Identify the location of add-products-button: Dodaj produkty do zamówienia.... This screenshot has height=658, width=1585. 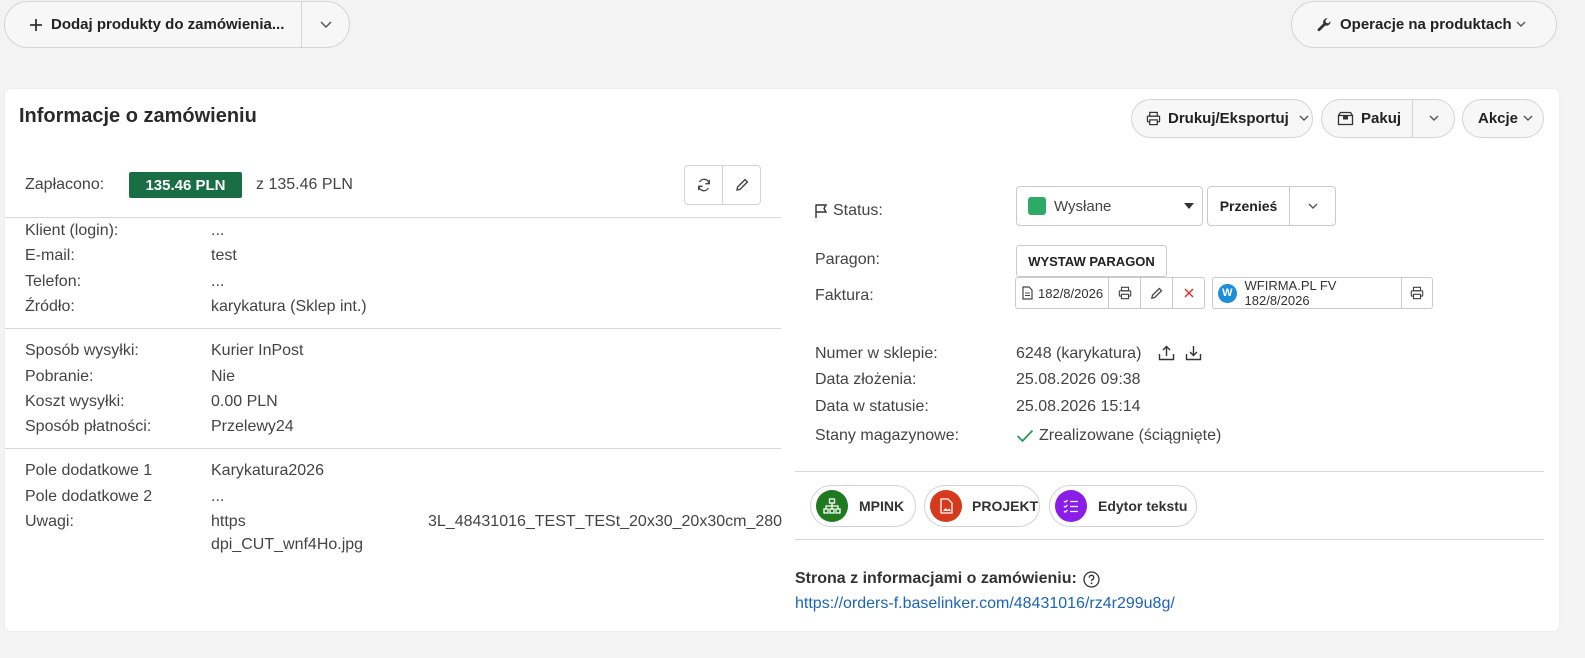
(153, 24).